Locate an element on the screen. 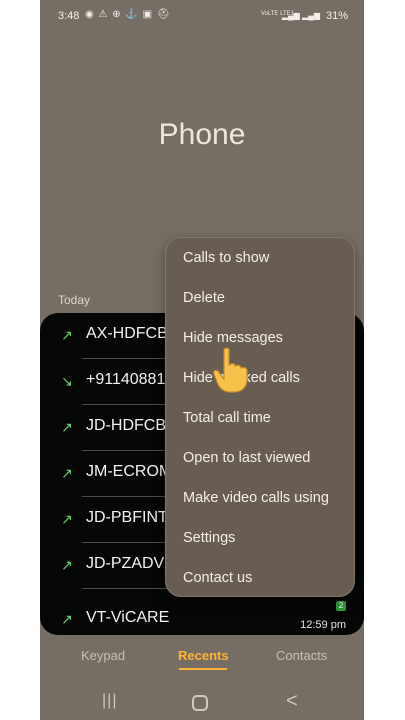  call-name: JD-HDFCBK is located at coordinates (131, 425).